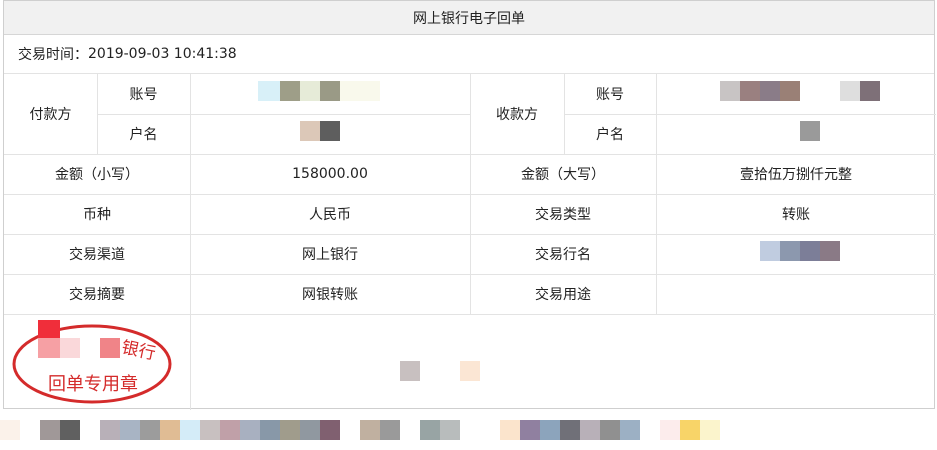 The width and height of the screenshot is (937, 450). Describe the element at coordinates (563, 215) in the screenshot. I see `trade-type-label: 交易类型` at that location.